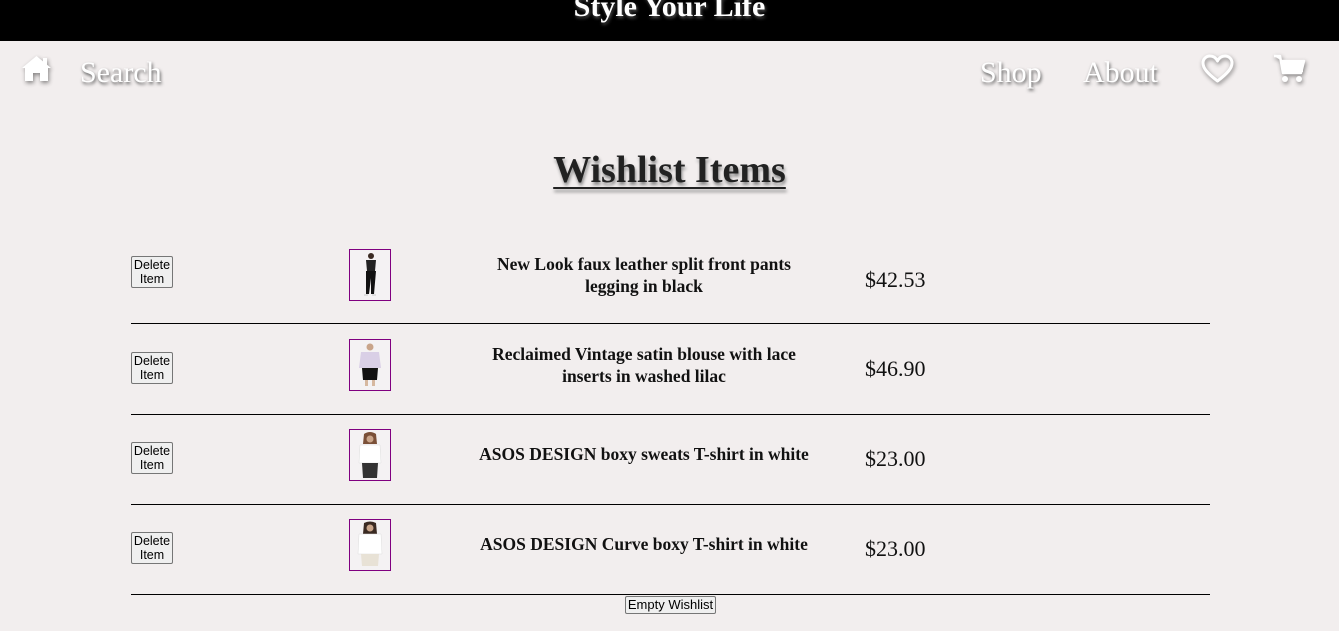 Image resolution: width=1339 pixels, height=631 pixels. What do you see at coordinates (1217, 69) in the screenshot?
I see `heart-icon` at bounding box center [1217, 69].